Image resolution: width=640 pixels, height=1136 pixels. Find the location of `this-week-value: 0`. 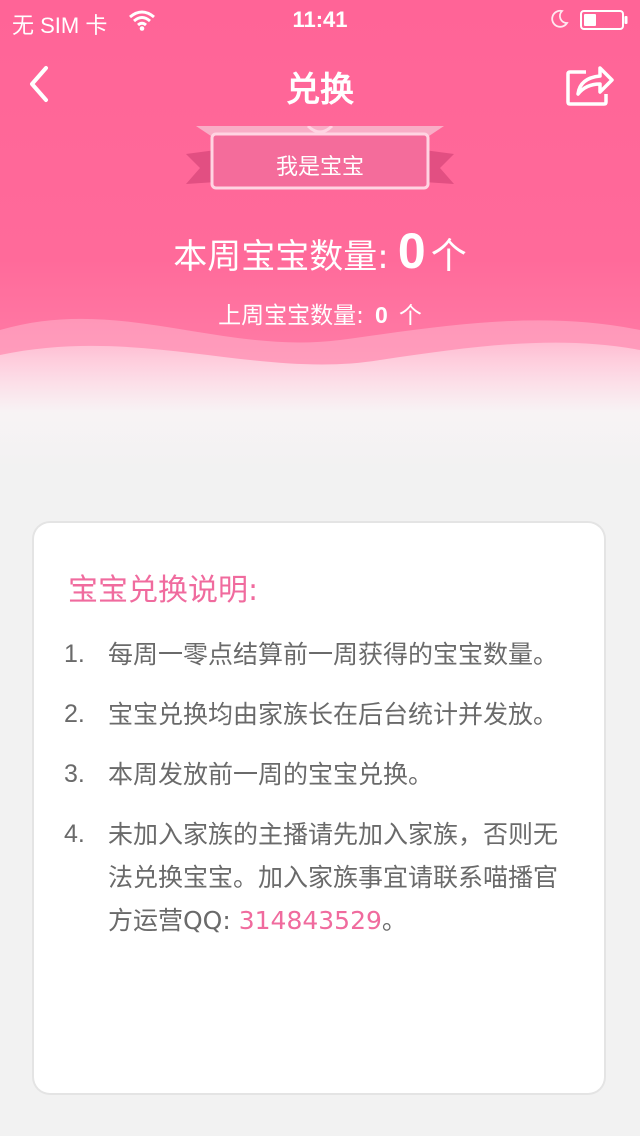

this-week-value: 0 is located at coordinates (411, 251).